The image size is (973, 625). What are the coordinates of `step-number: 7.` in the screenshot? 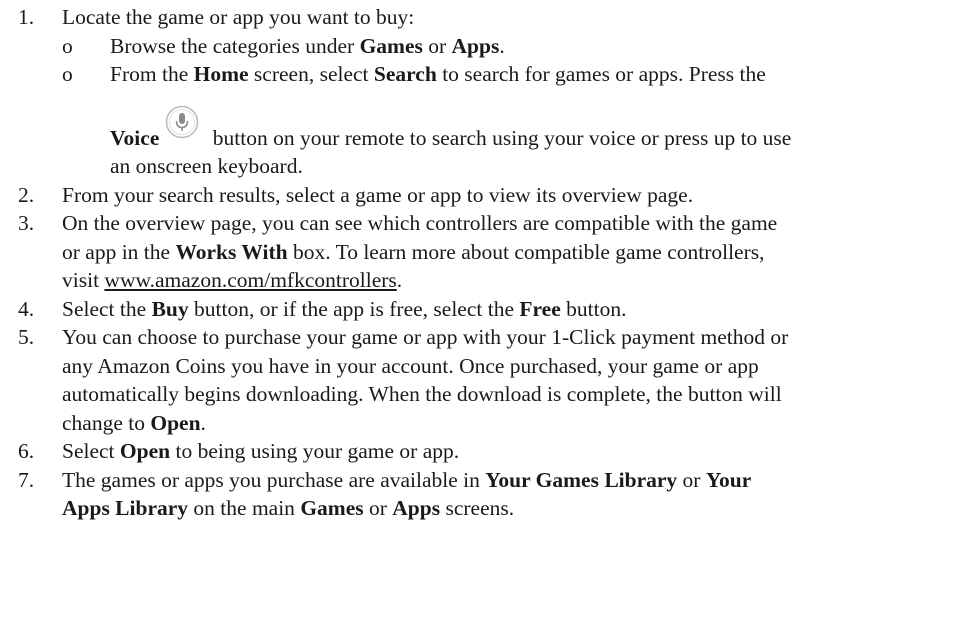 It's located at (26, 479).